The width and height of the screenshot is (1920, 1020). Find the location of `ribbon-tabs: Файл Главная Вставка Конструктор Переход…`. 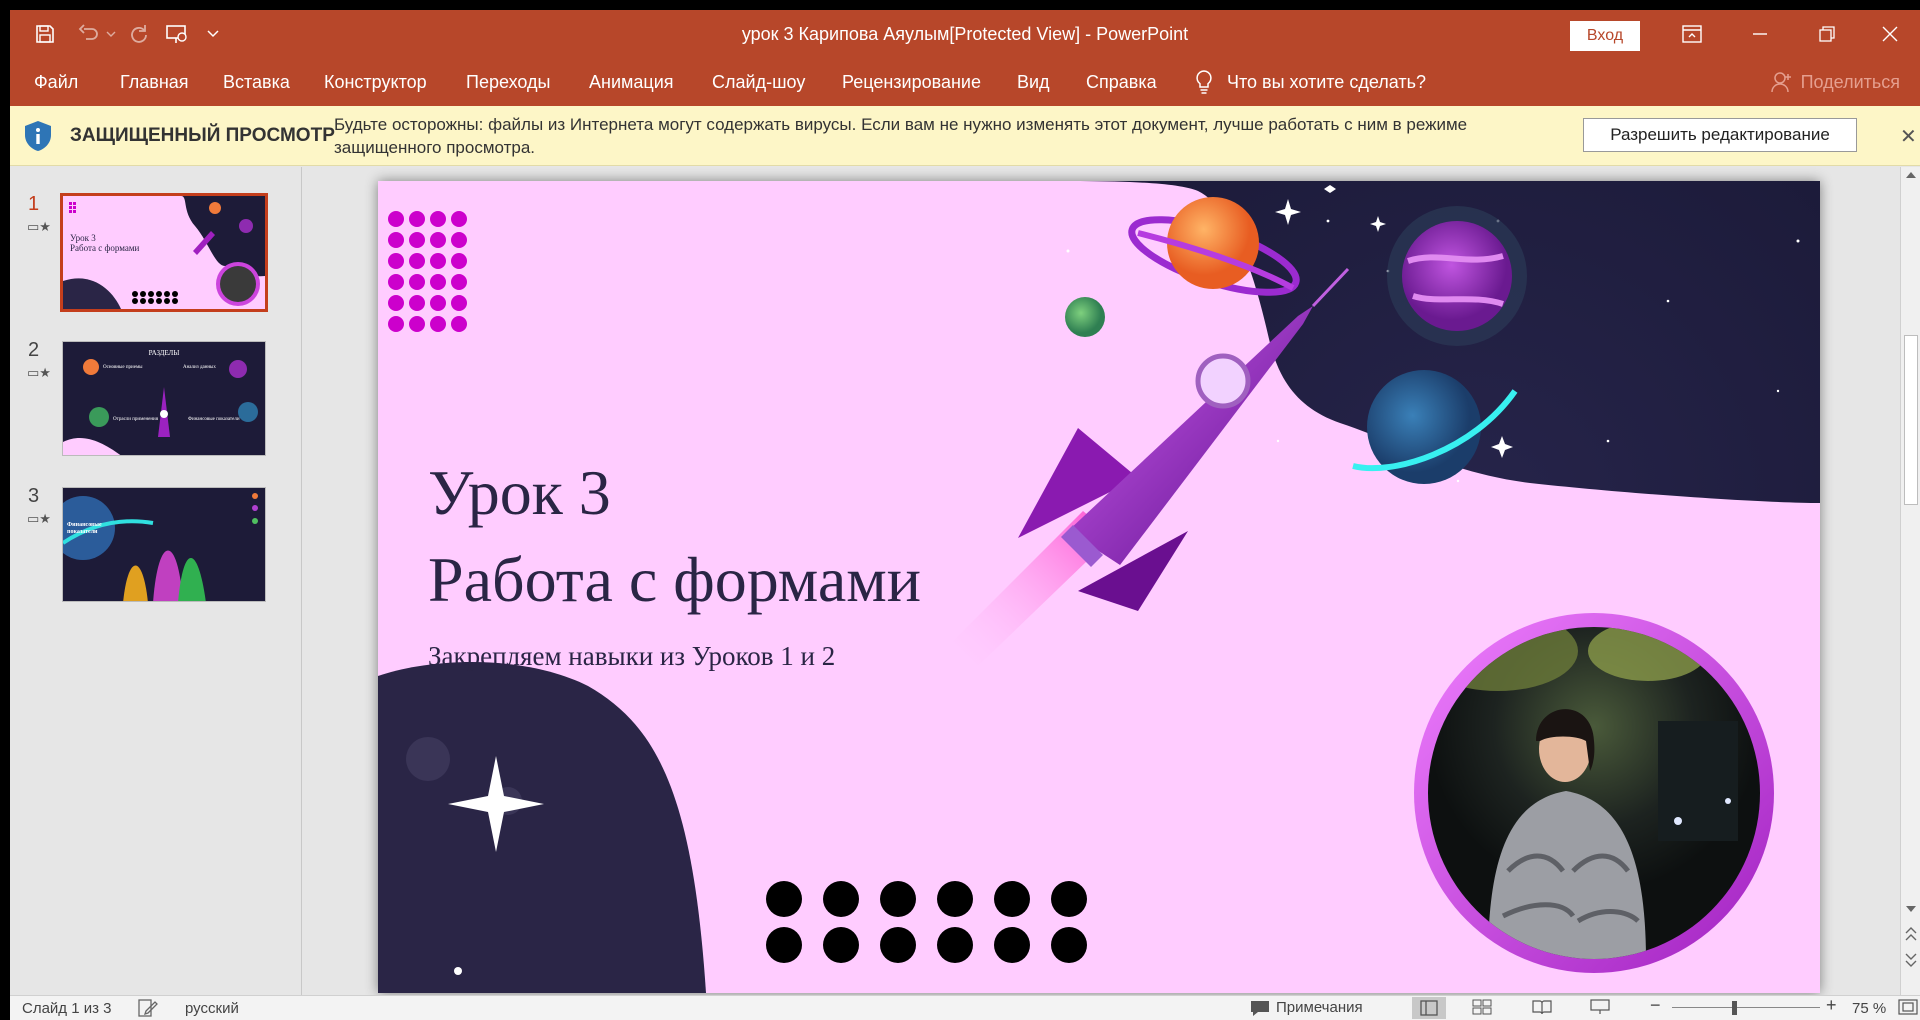

ribbon-tabs: Файл Главная Вставка Конструктор Переход… is located at coordinates (965, 82).